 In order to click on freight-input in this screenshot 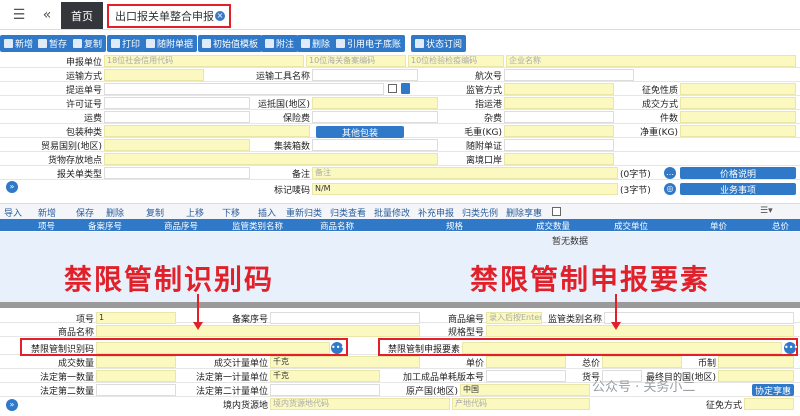, I will do `click(177, 117)`.